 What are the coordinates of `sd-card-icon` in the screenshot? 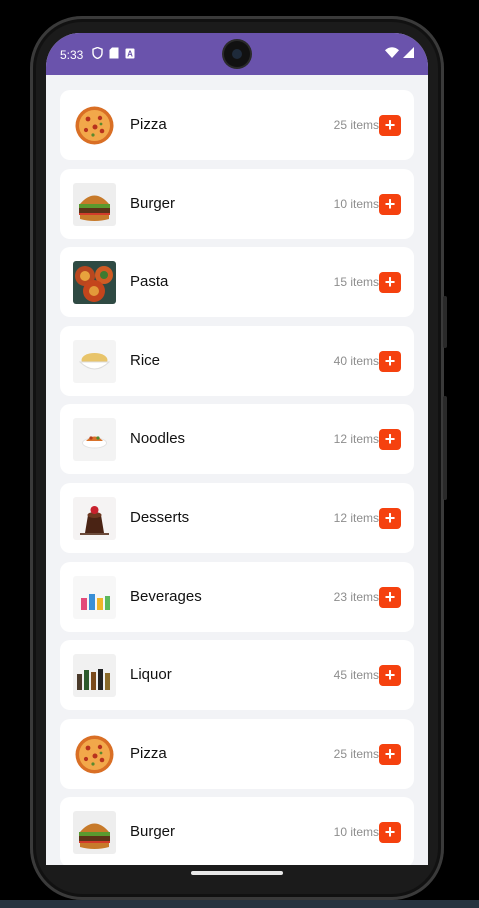 It's located at (114, 53).